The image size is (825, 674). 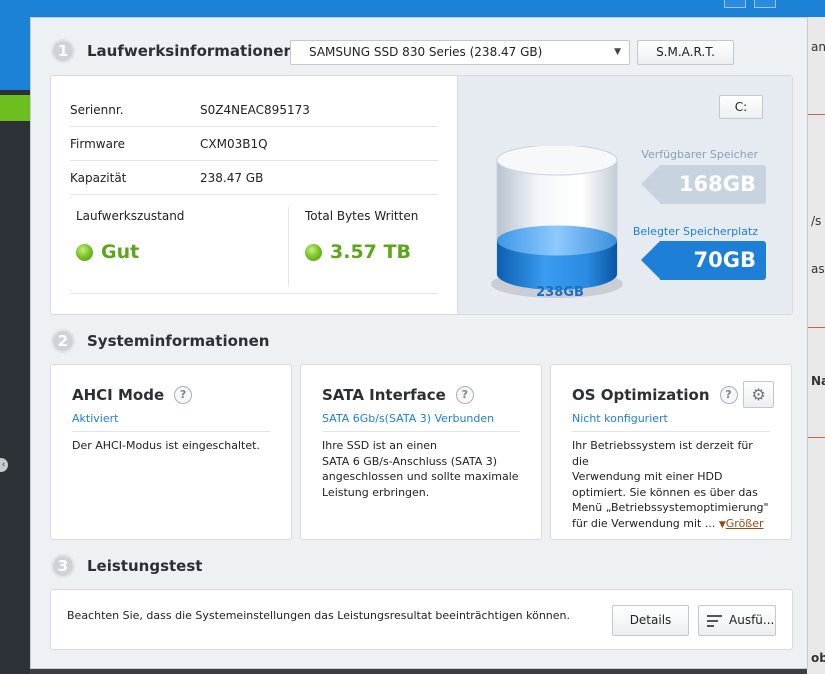 I want to click on card-title: SATA Interface ?, so click(x=398, y=395).